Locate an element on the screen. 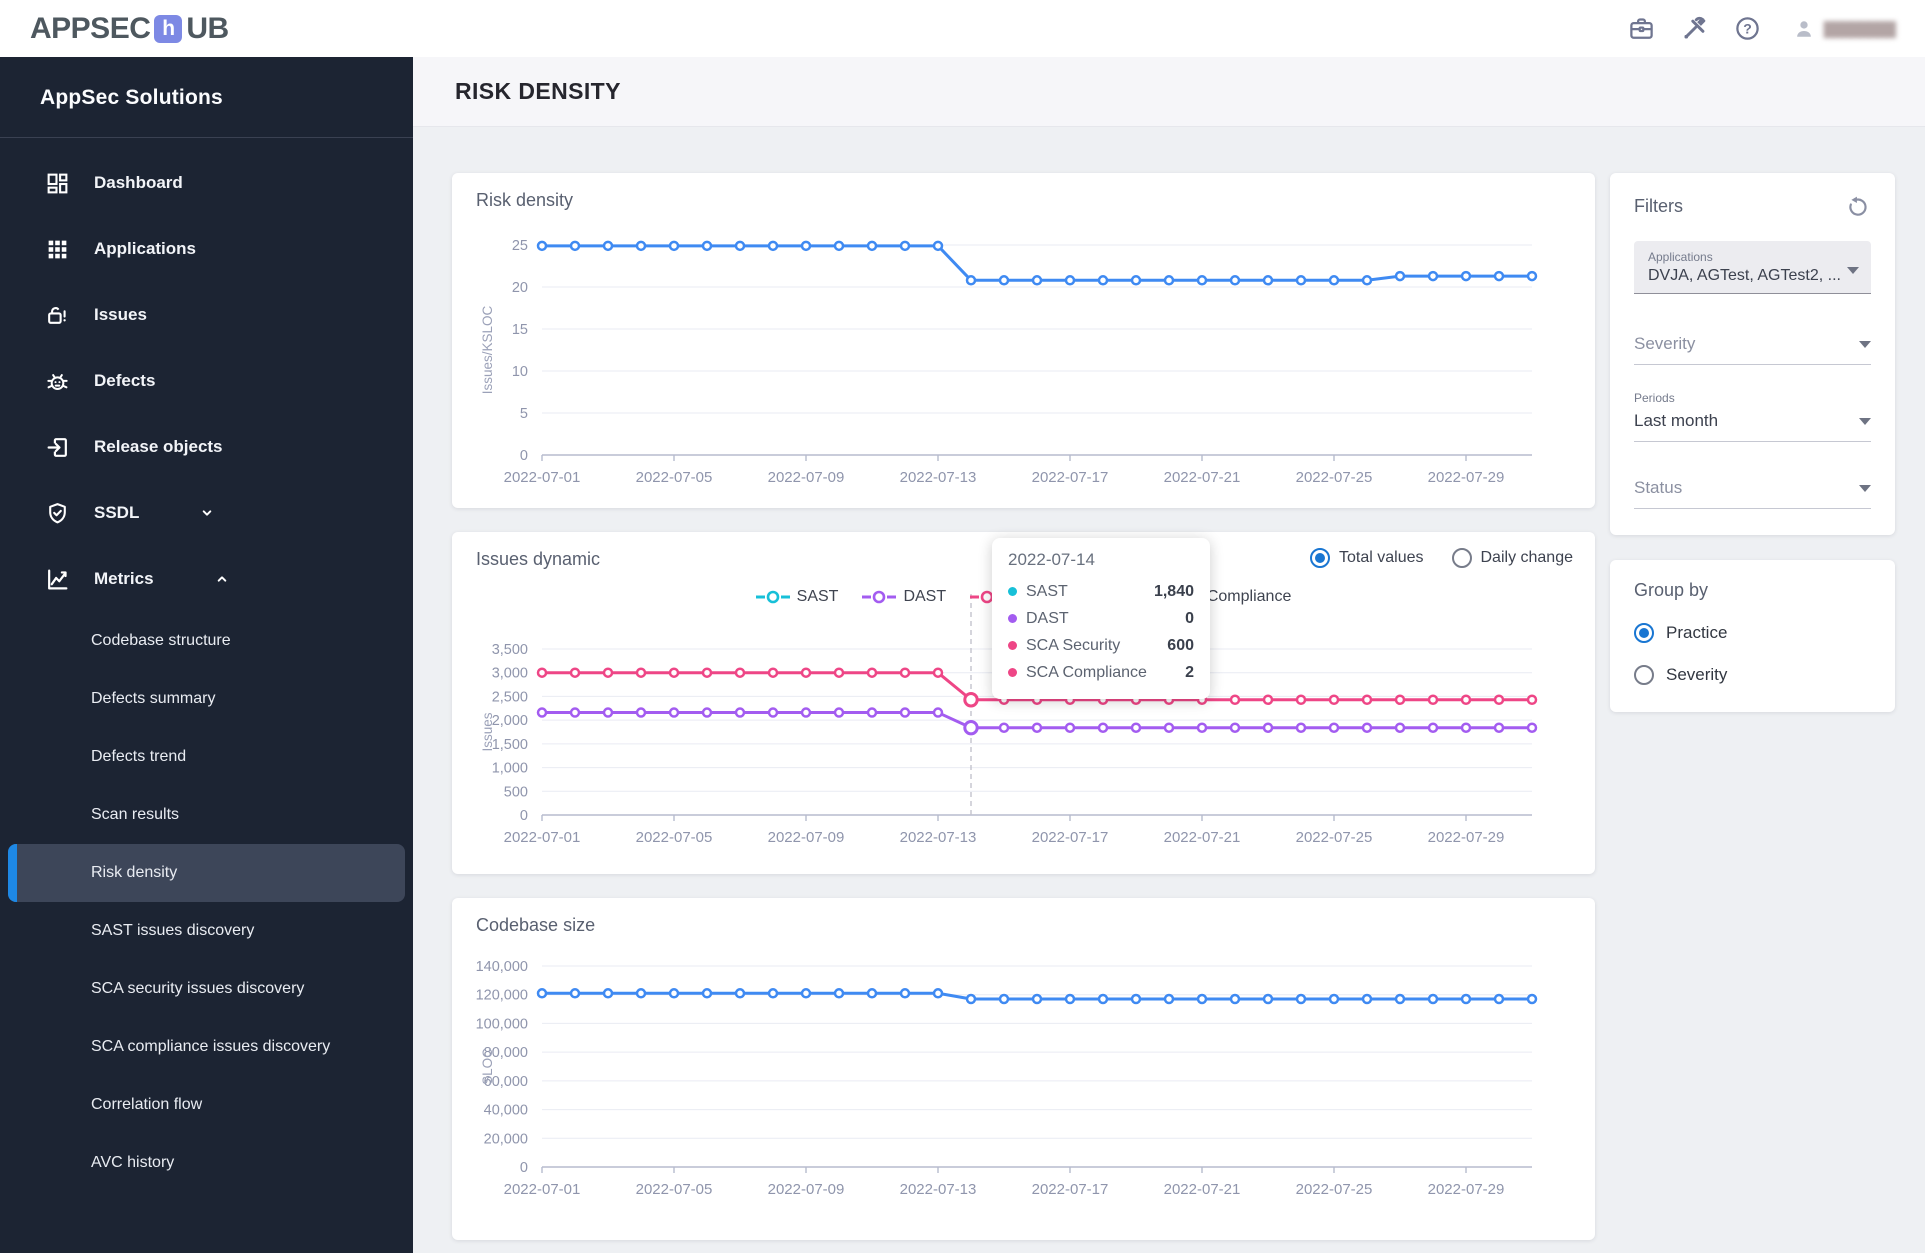 The image size is (1925, 1253). tooltip-series-value: 0 is located at coordinates (1189, 618).